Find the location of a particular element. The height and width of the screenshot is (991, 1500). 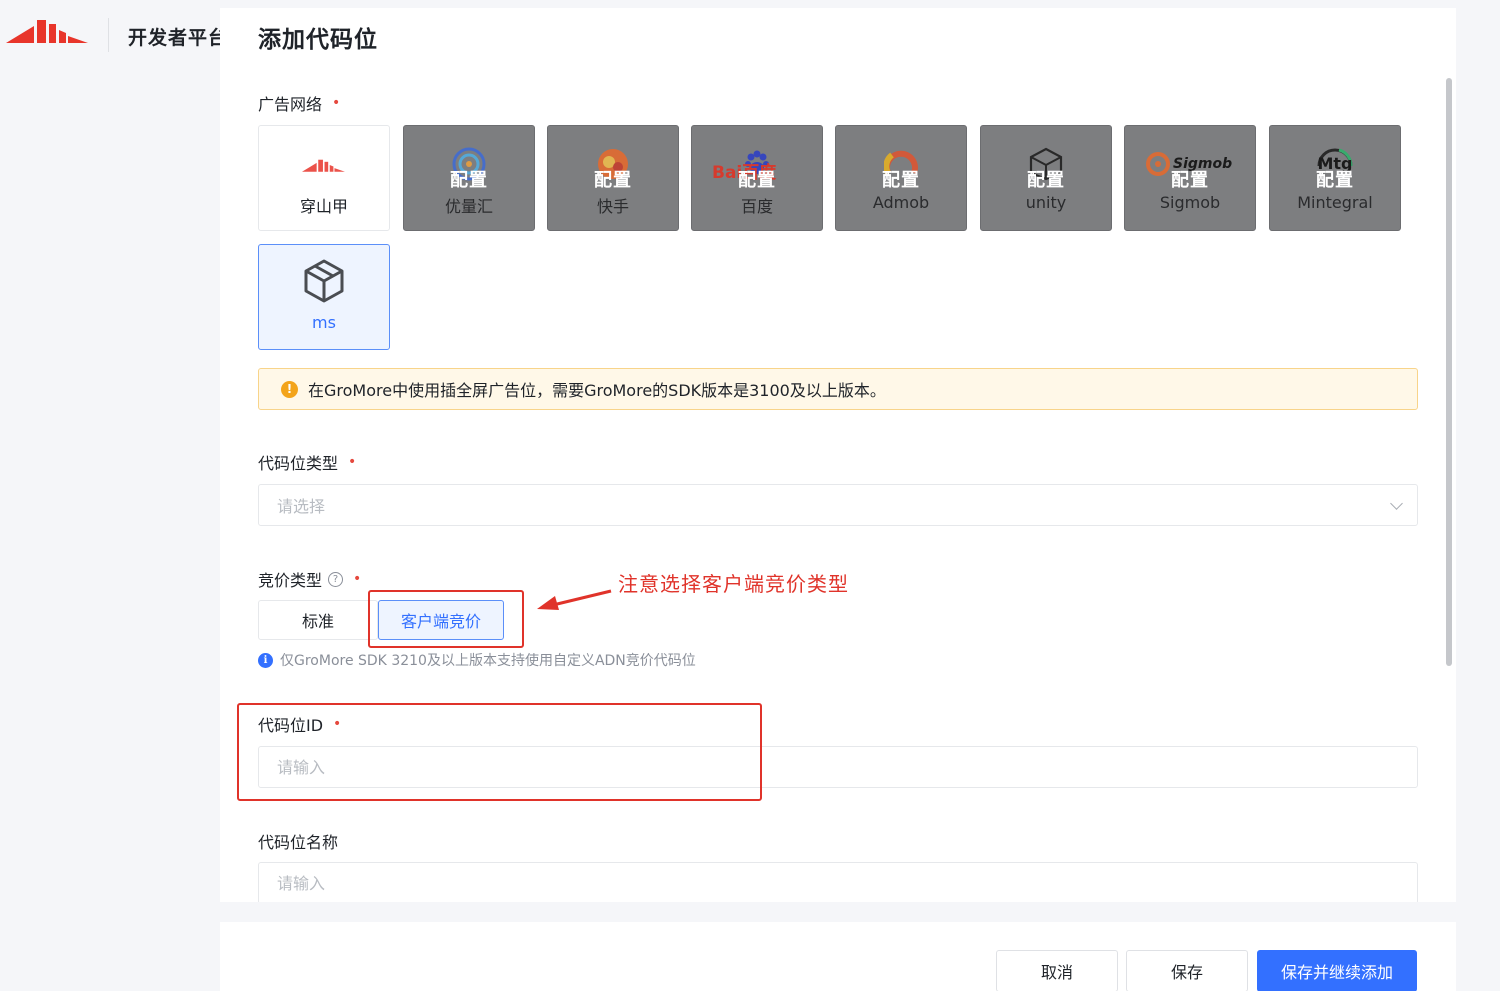

annotation-arrow-icon is located at coordinates (574, 599).